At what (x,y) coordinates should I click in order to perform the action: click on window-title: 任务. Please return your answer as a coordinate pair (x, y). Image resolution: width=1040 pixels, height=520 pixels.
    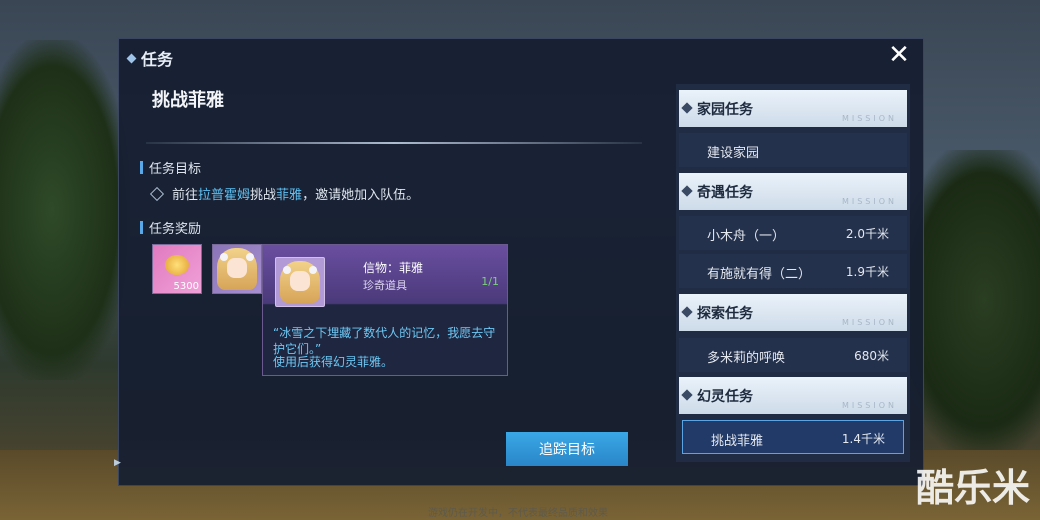
    Looking at the image, I should click on (150, 58).